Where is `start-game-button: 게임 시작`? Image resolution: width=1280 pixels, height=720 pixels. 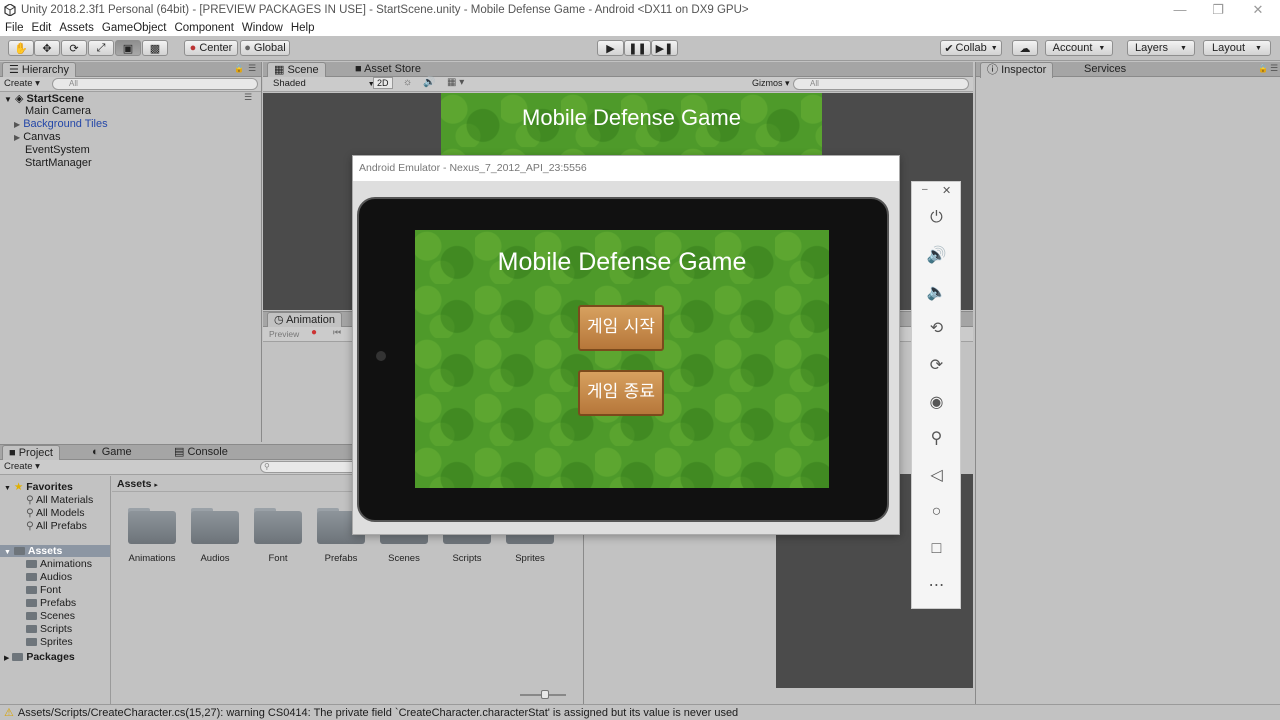 start-game-button: 게임 시작 is located at coordinates (621, 328).